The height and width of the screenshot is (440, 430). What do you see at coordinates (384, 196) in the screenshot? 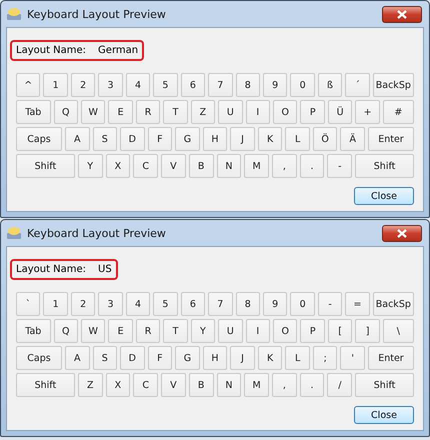
I see `close-button: Close` at bounding box center [384, 196].